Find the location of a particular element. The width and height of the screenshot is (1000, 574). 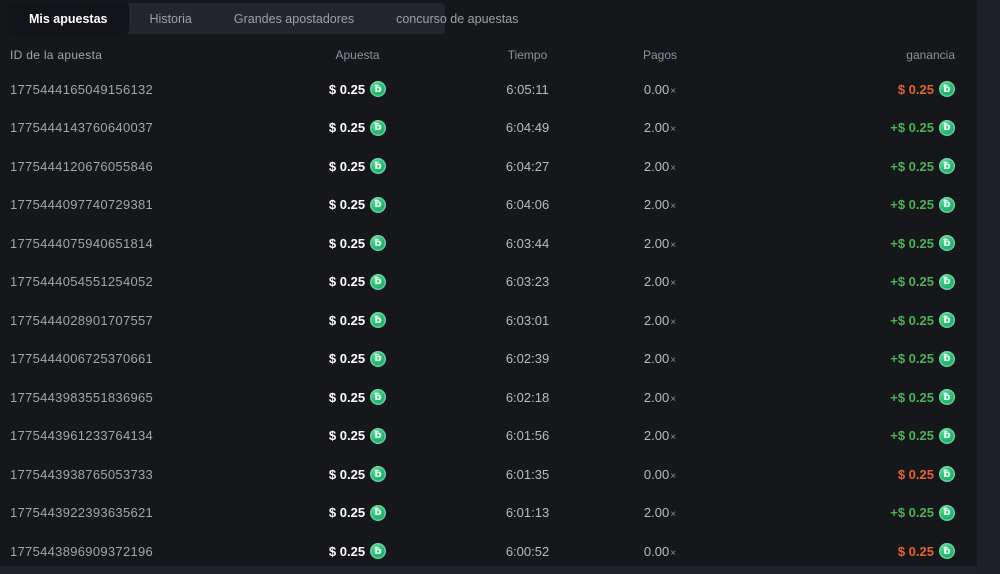

tab: concurso de apuestas is located at coordinates (457, 18).